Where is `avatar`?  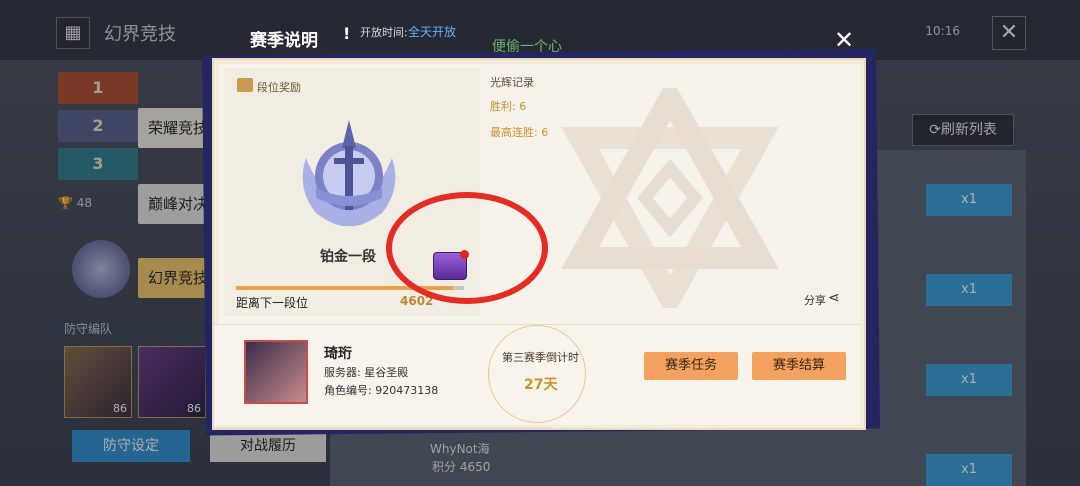
avatar is located at coordinates (276, 372).